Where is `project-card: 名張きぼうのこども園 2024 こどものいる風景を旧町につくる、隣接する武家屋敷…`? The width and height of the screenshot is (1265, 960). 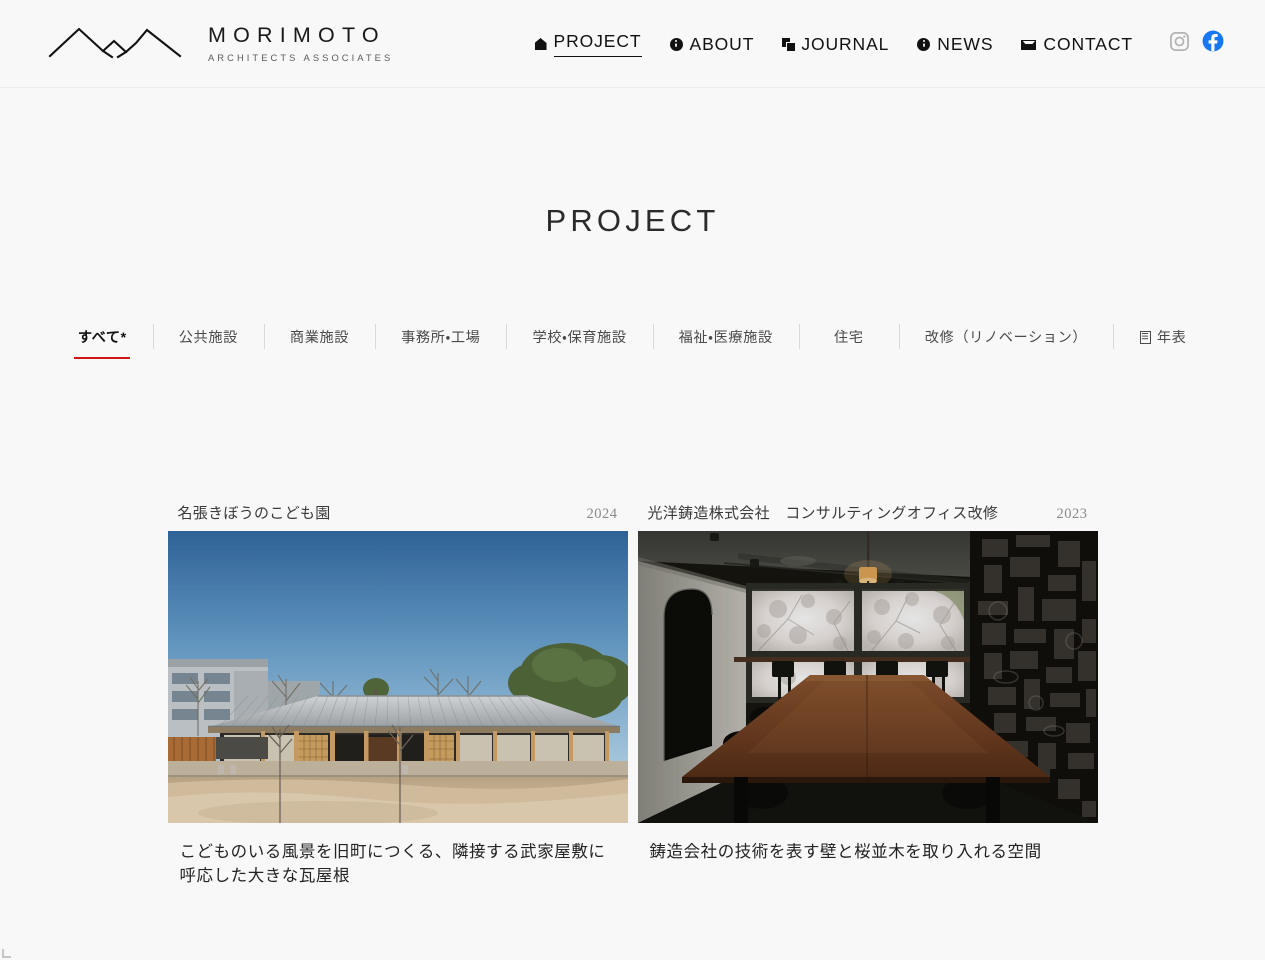
project-card: 名張きぼうのこども園 2024 こどものいる風景を旧町につくる、隣接する武家屋敷… is located at coordinates (397, 697).